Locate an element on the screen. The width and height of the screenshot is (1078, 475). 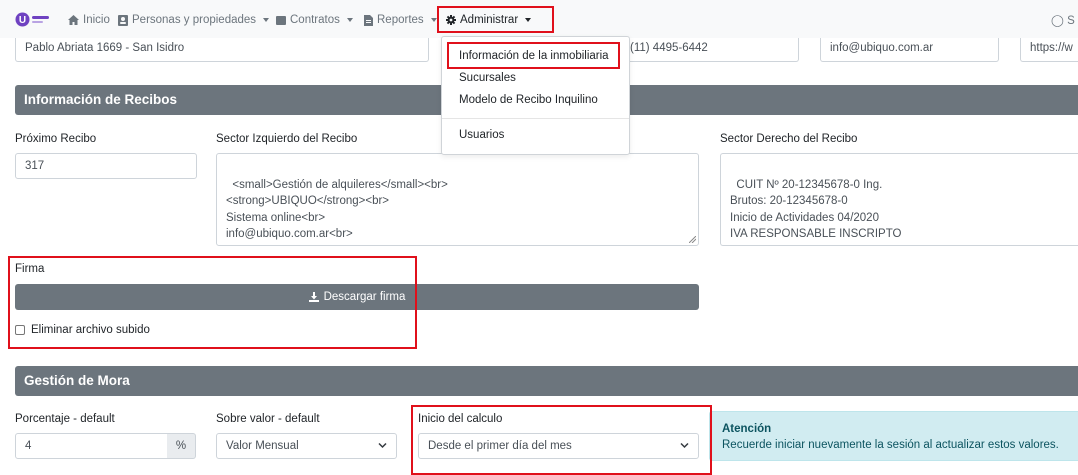
nav-inicio-label: Inicio is located at coordinates (96, 20).